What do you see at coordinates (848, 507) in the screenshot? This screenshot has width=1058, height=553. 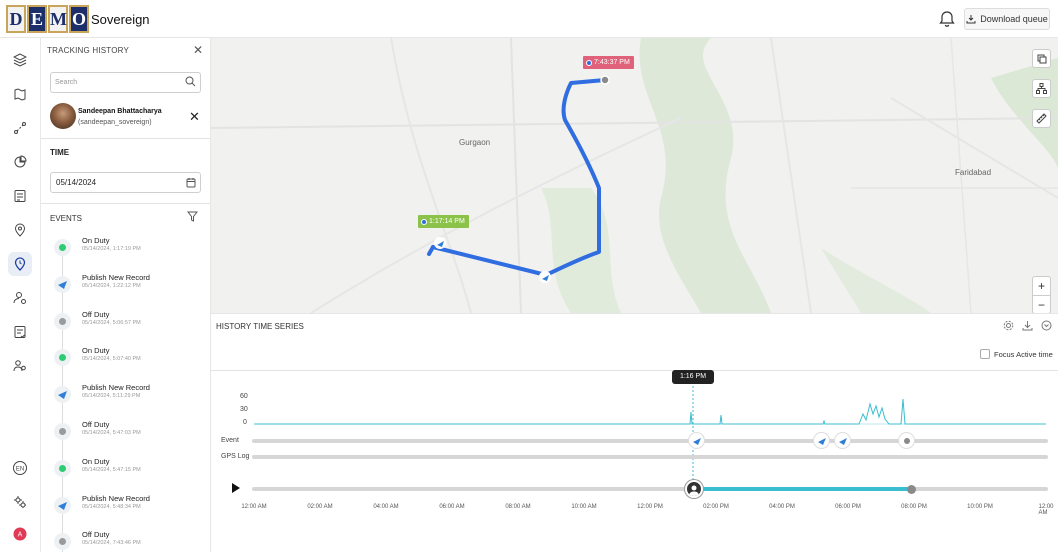 I see `x-tick: 06:00 PM` at bounding box center [848, 507].